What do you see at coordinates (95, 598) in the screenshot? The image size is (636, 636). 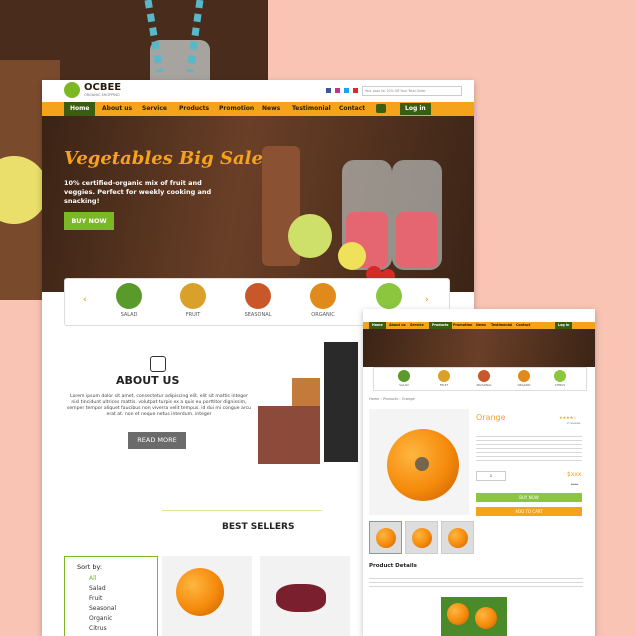 I see `sort-item-fruit: Fruit` at bounding box center [95, 598].